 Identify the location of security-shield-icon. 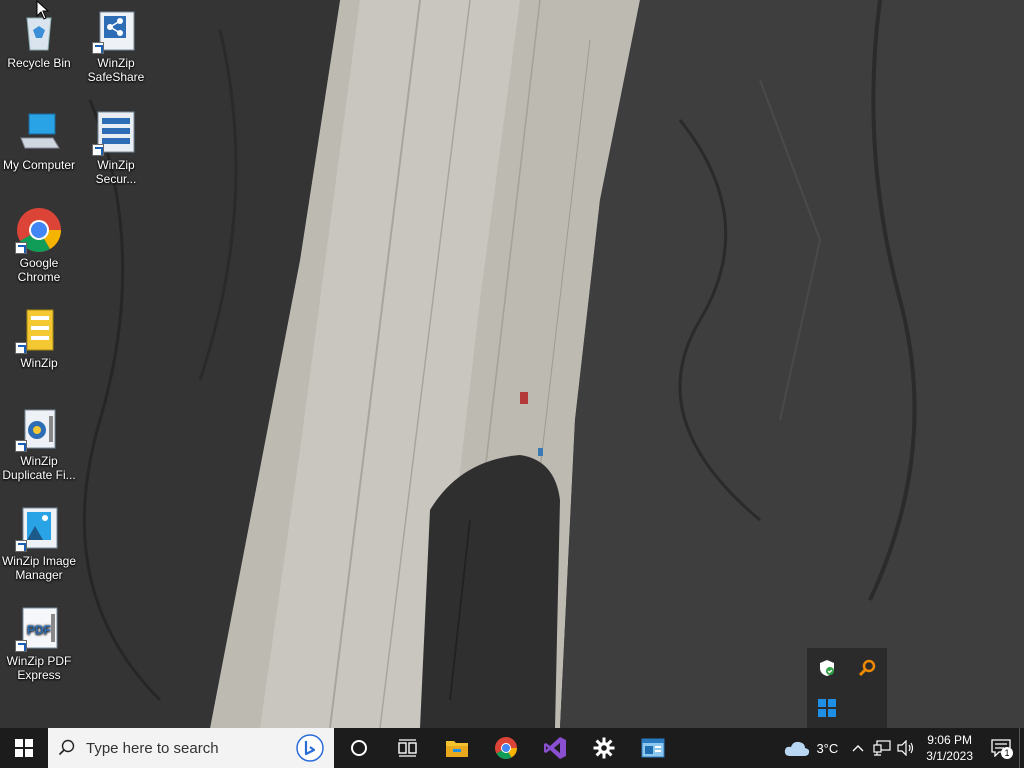
(827, 668).